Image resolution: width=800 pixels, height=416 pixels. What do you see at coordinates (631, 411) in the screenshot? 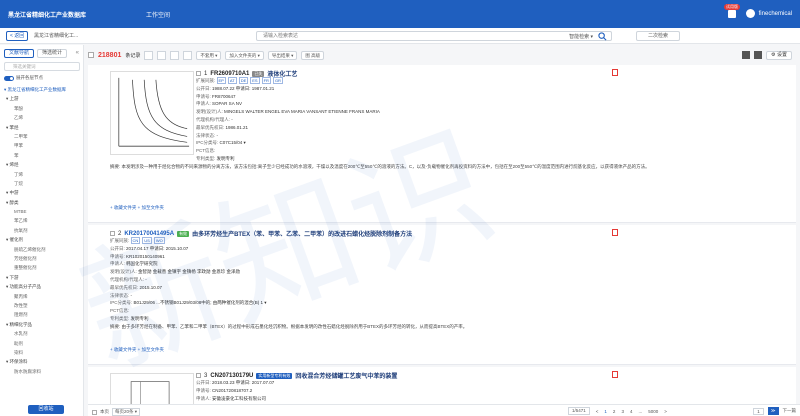
I see `page-link: 4` at bounding box center [631, 411].